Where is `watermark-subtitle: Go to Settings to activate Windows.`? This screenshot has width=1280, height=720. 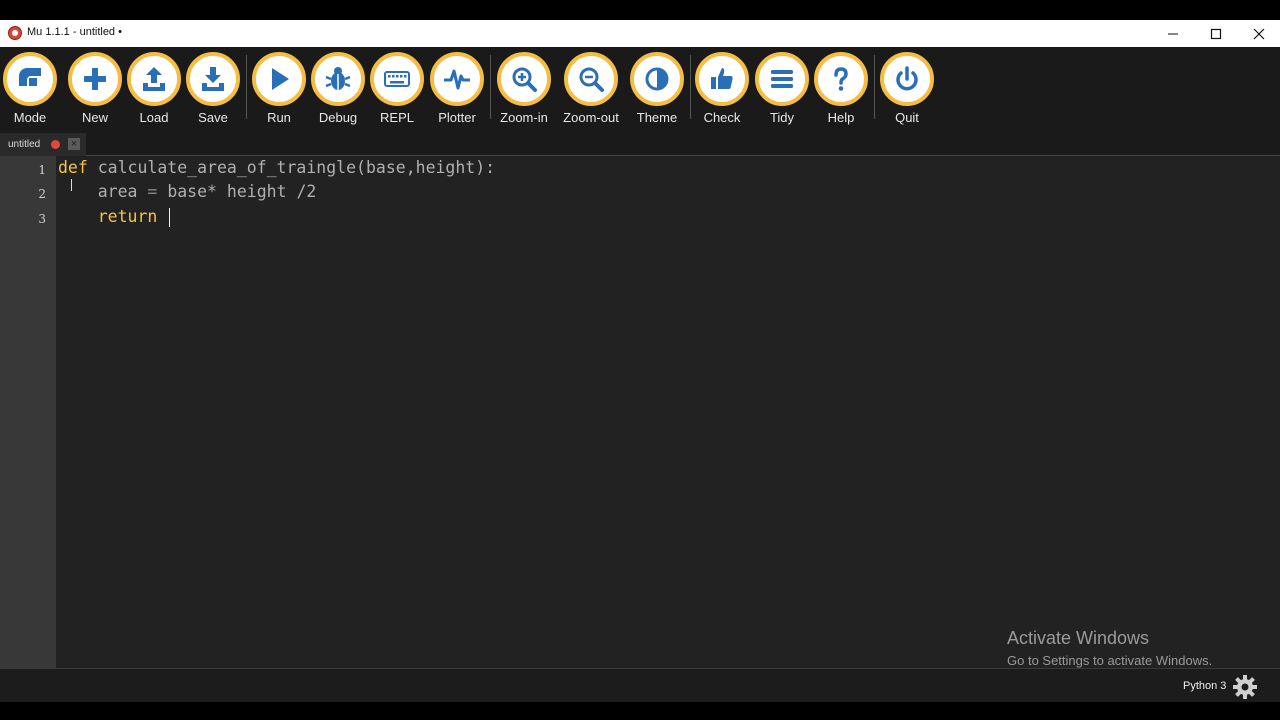 watermark-subtitle: Go to Settings to activate Windows. is located at coordinates (1110, 660).